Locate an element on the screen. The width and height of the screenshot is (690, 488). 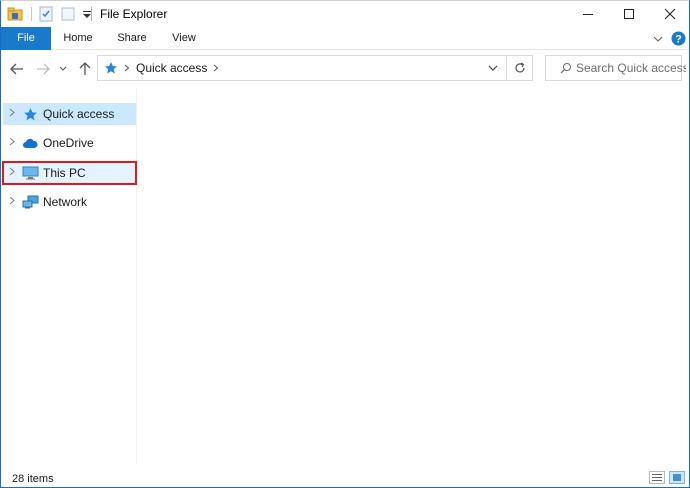
status-bar: 28 items is located at coordinates (345, 477).